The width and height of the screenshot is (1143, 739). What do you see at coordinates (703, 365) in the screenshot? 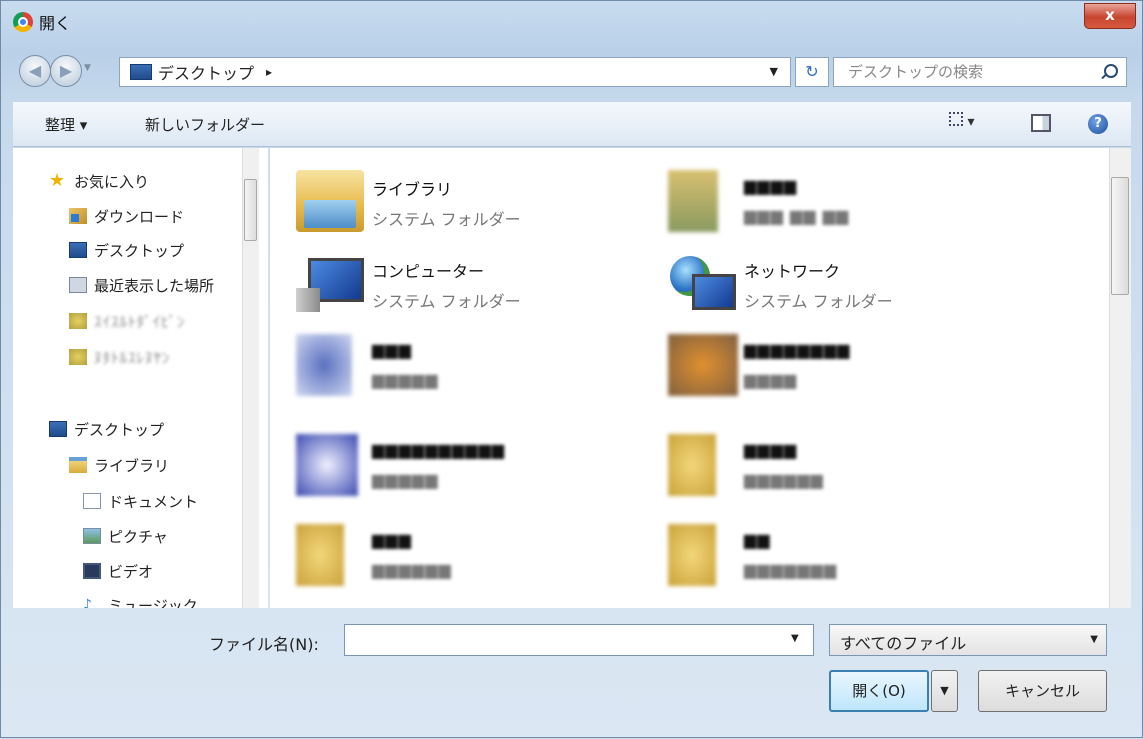
I see `blurred-image-icon` at bounding box center [703, 365].